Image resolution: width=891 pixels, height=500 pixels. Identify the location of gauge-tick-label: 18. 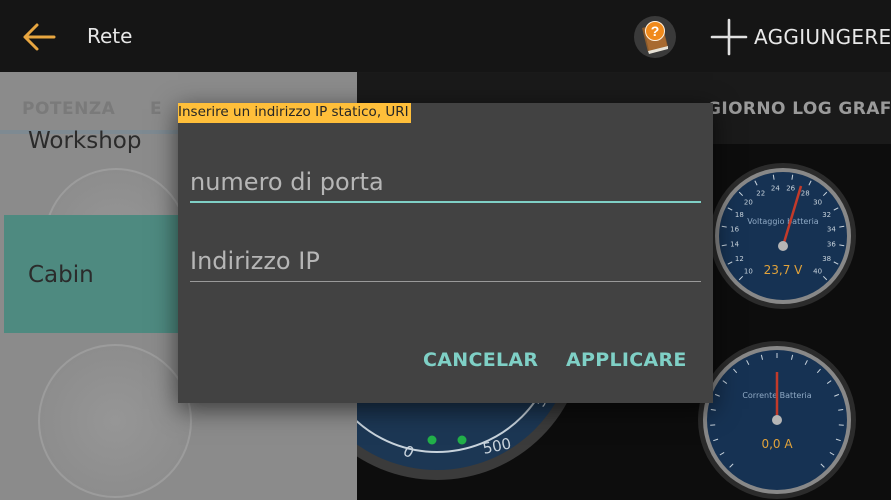
(739, 215).